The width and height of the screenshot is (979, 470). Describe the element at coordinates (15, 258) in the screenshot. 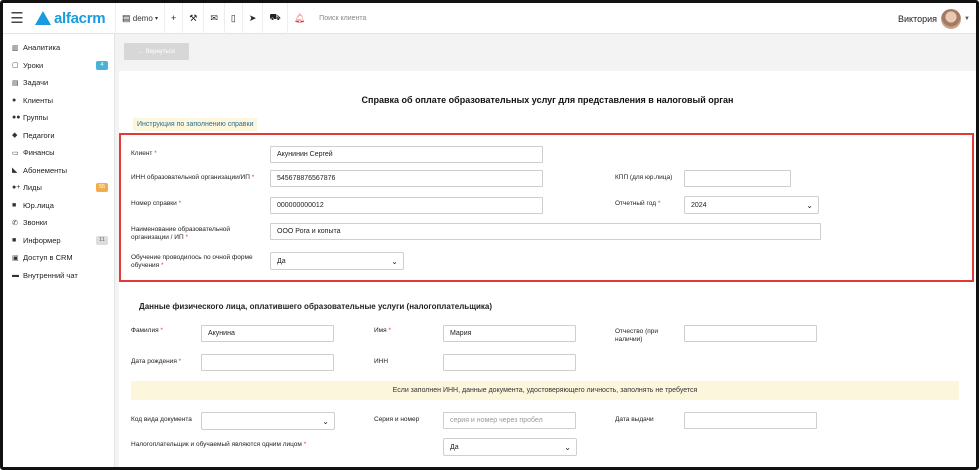

I see `lock-icon: ▣` at that location.